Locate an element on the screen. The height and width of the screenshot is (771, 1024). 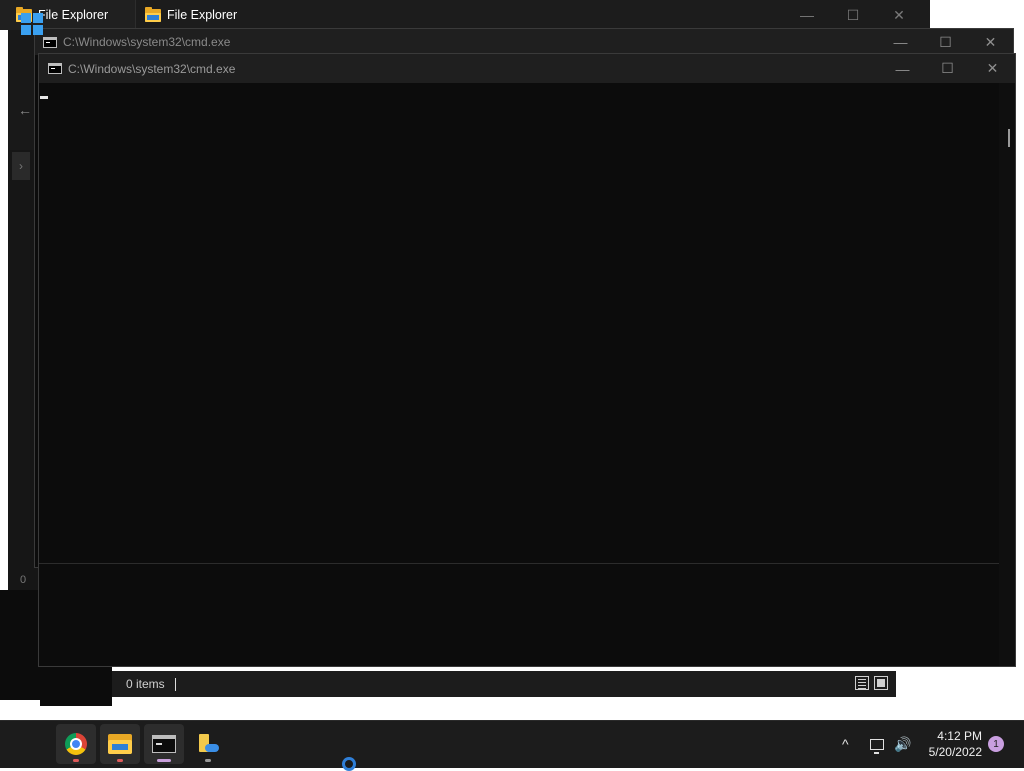
volume-icon: 🔊 is located at coordinates (902, 744).